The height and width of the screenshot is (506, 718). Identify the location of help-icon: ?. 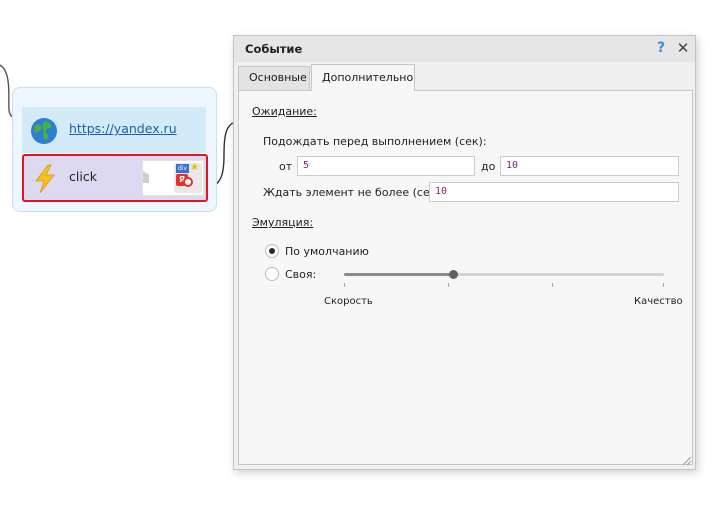
(661, 48).